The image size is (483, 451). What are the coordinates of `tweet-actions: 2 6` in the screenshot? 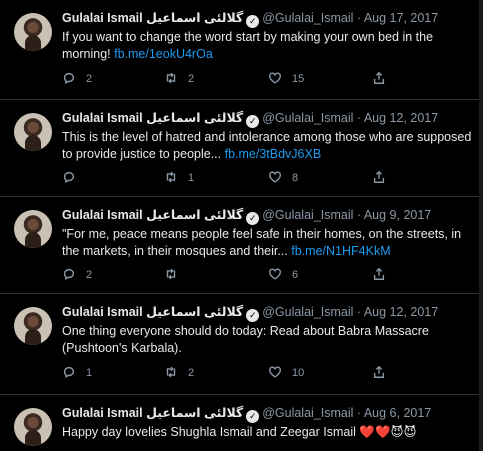 It's located at (242, 275).